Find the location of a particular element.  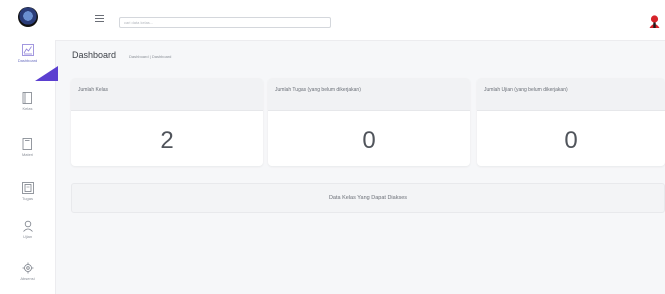

sidebar-item-label: Materi is located at coordinates (27, 154).